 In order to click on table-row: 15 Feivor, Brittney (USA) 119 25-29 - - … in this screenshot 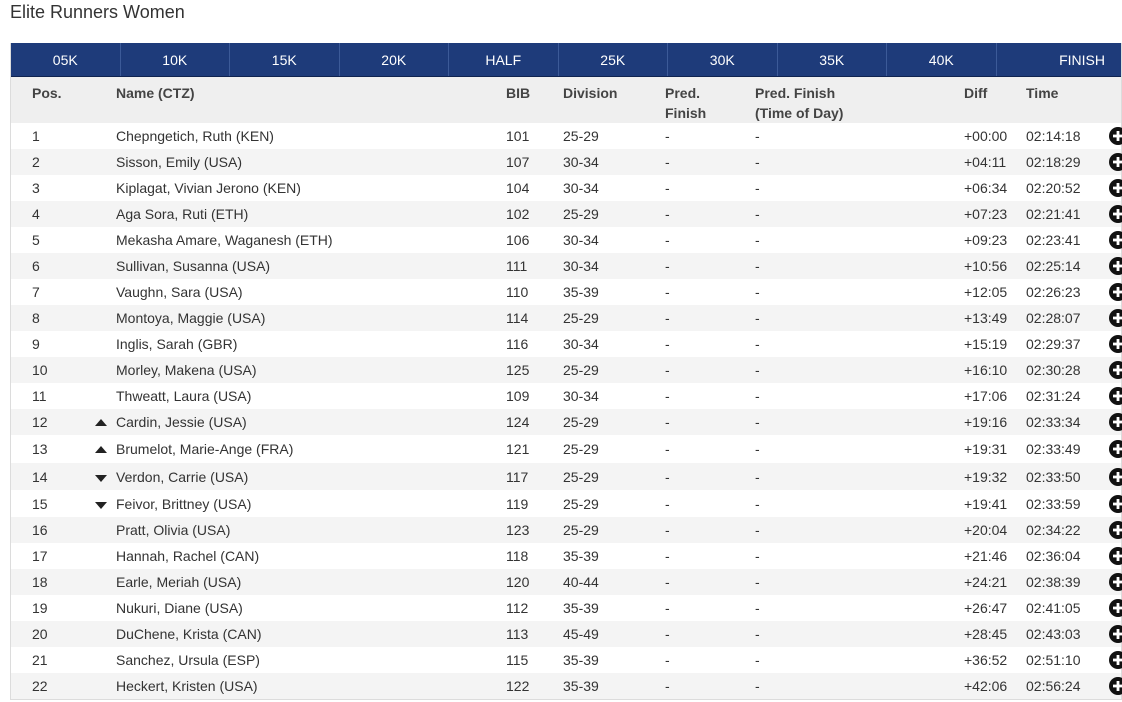, I will do `click(566, 503)`.